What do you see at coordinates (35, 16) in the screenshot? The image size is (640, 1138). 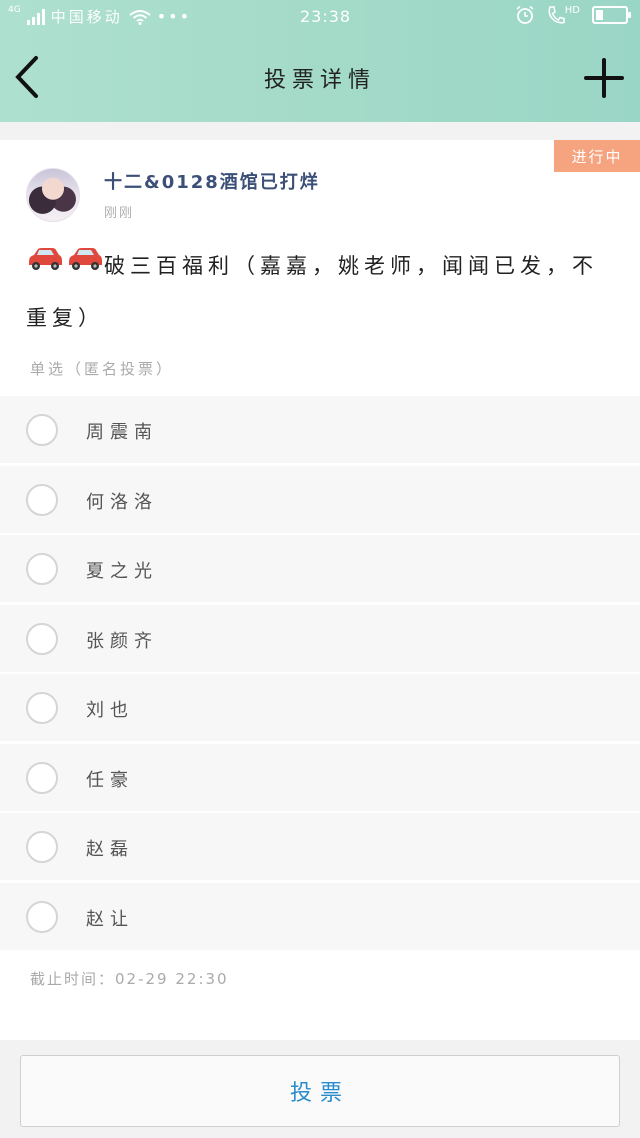 I see `signal-icon` at bounding box center [35, 16].